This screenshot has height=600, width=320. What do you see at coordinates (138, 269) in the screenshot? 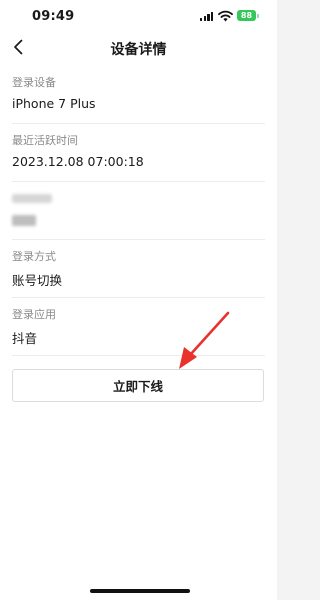
I see `detail-row-login-method: 登录方式 账号切换` at bounding box center [138, 269].